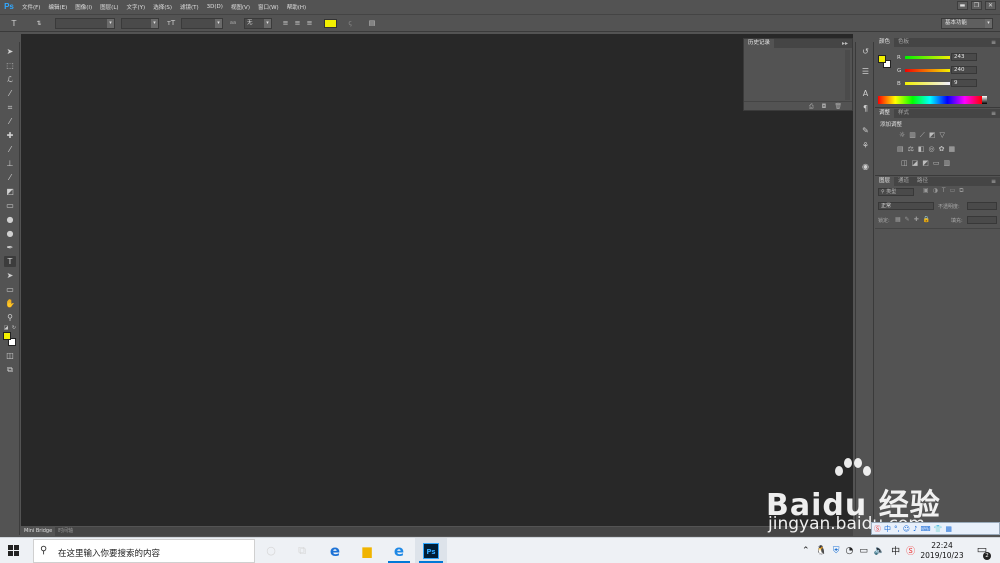 This screenshot has width=1000, height=563. Describe the element at coordinates (14, 328) in the screenshot. I see `swap-colors-icon: ↻` at that location.